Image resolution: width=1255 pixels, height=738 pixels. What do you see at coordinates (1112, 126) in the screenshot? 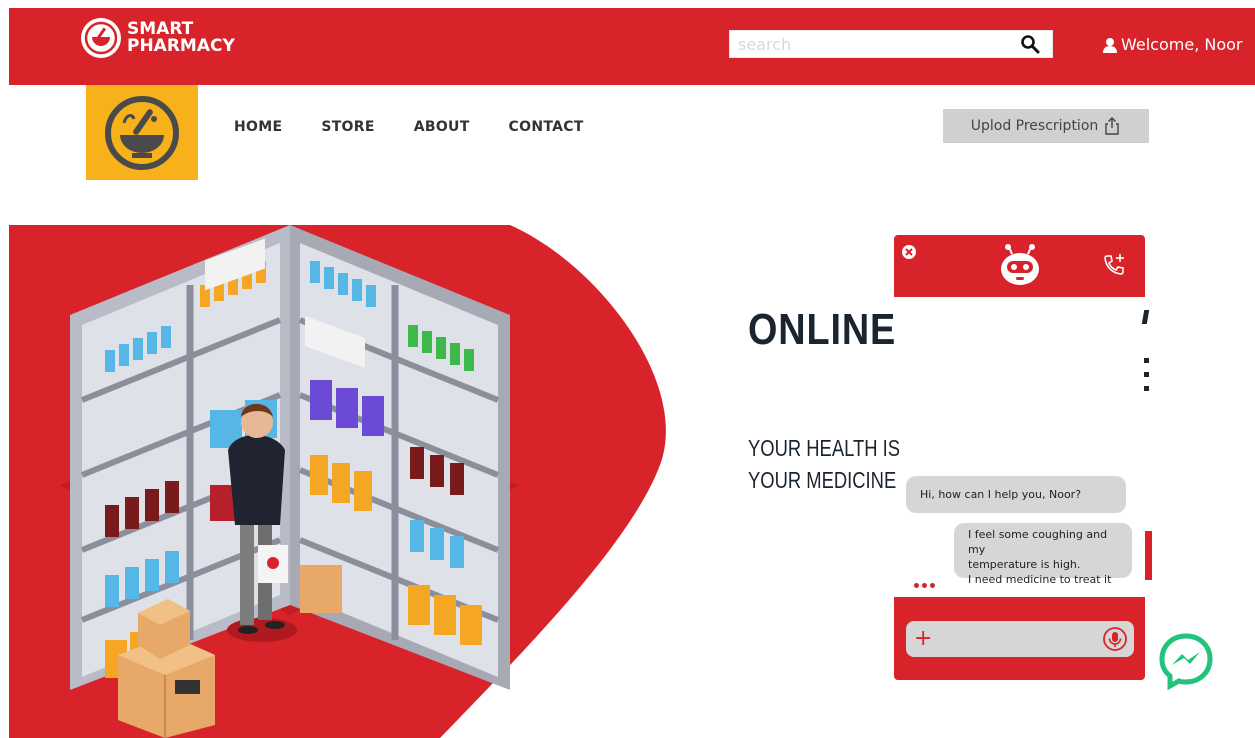
I see `upload-icon` at bounding box center [1112, 126].